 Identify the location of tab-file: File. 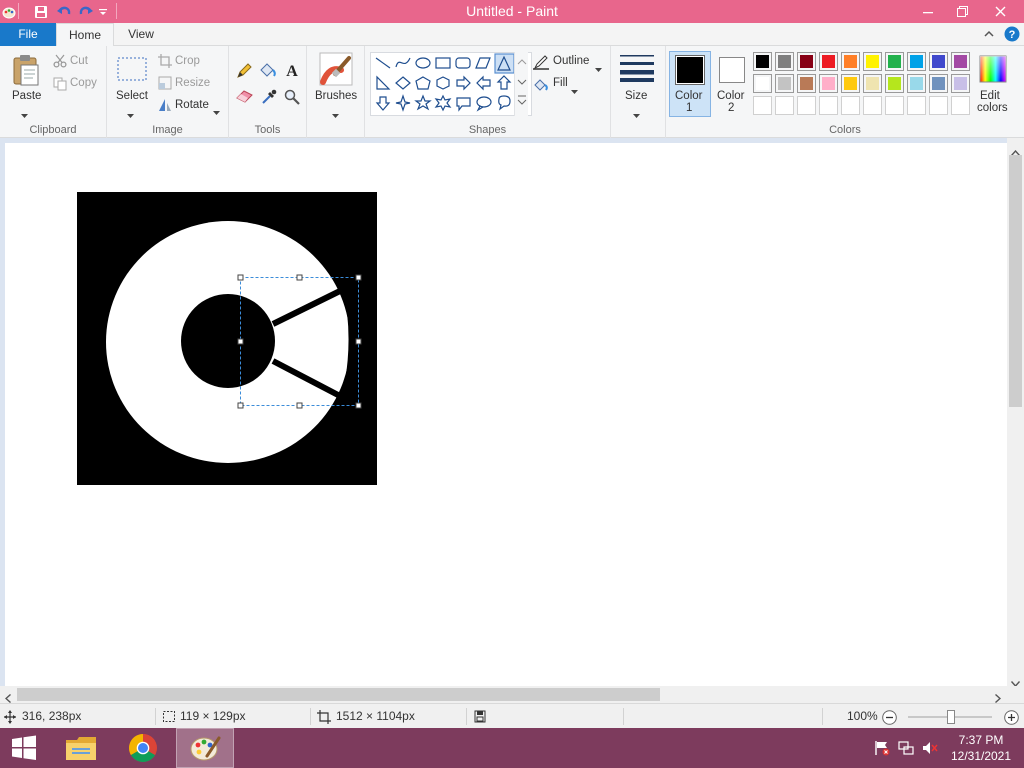
(28, 34).